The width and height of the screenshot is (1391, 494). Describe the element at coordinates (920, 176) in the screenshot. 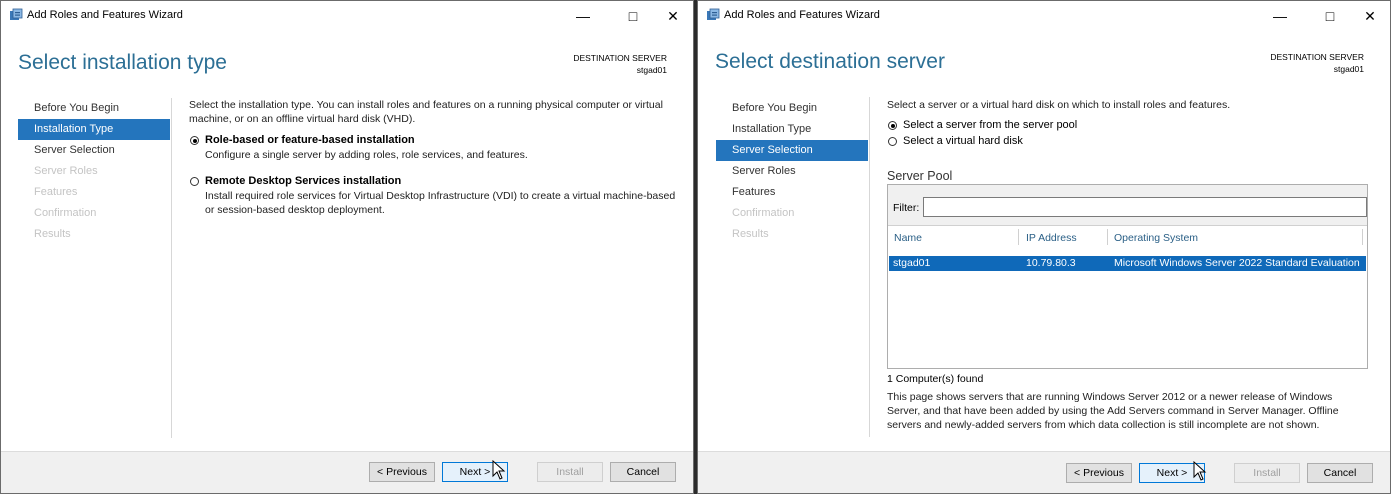

I see `server-pool-heading: Server Pool` at that location.